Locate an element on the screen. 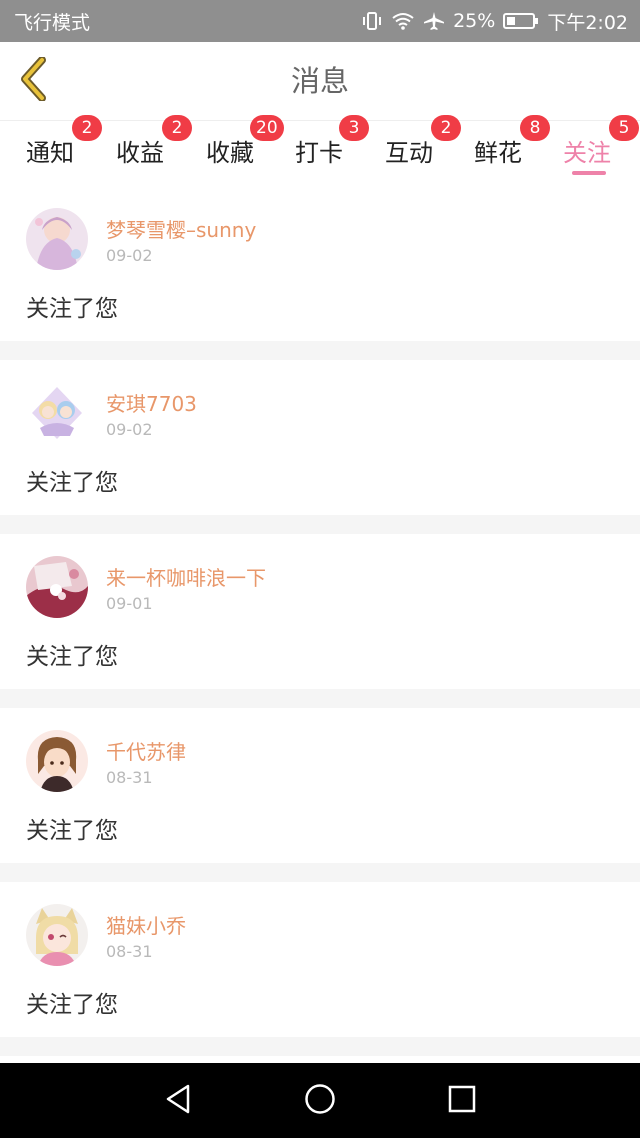 Image resolution: width=640 pixels, height=1138 pixels. list-item: 猫妹小乔 08-31 关注了您 is located at coordinates (320, 959).